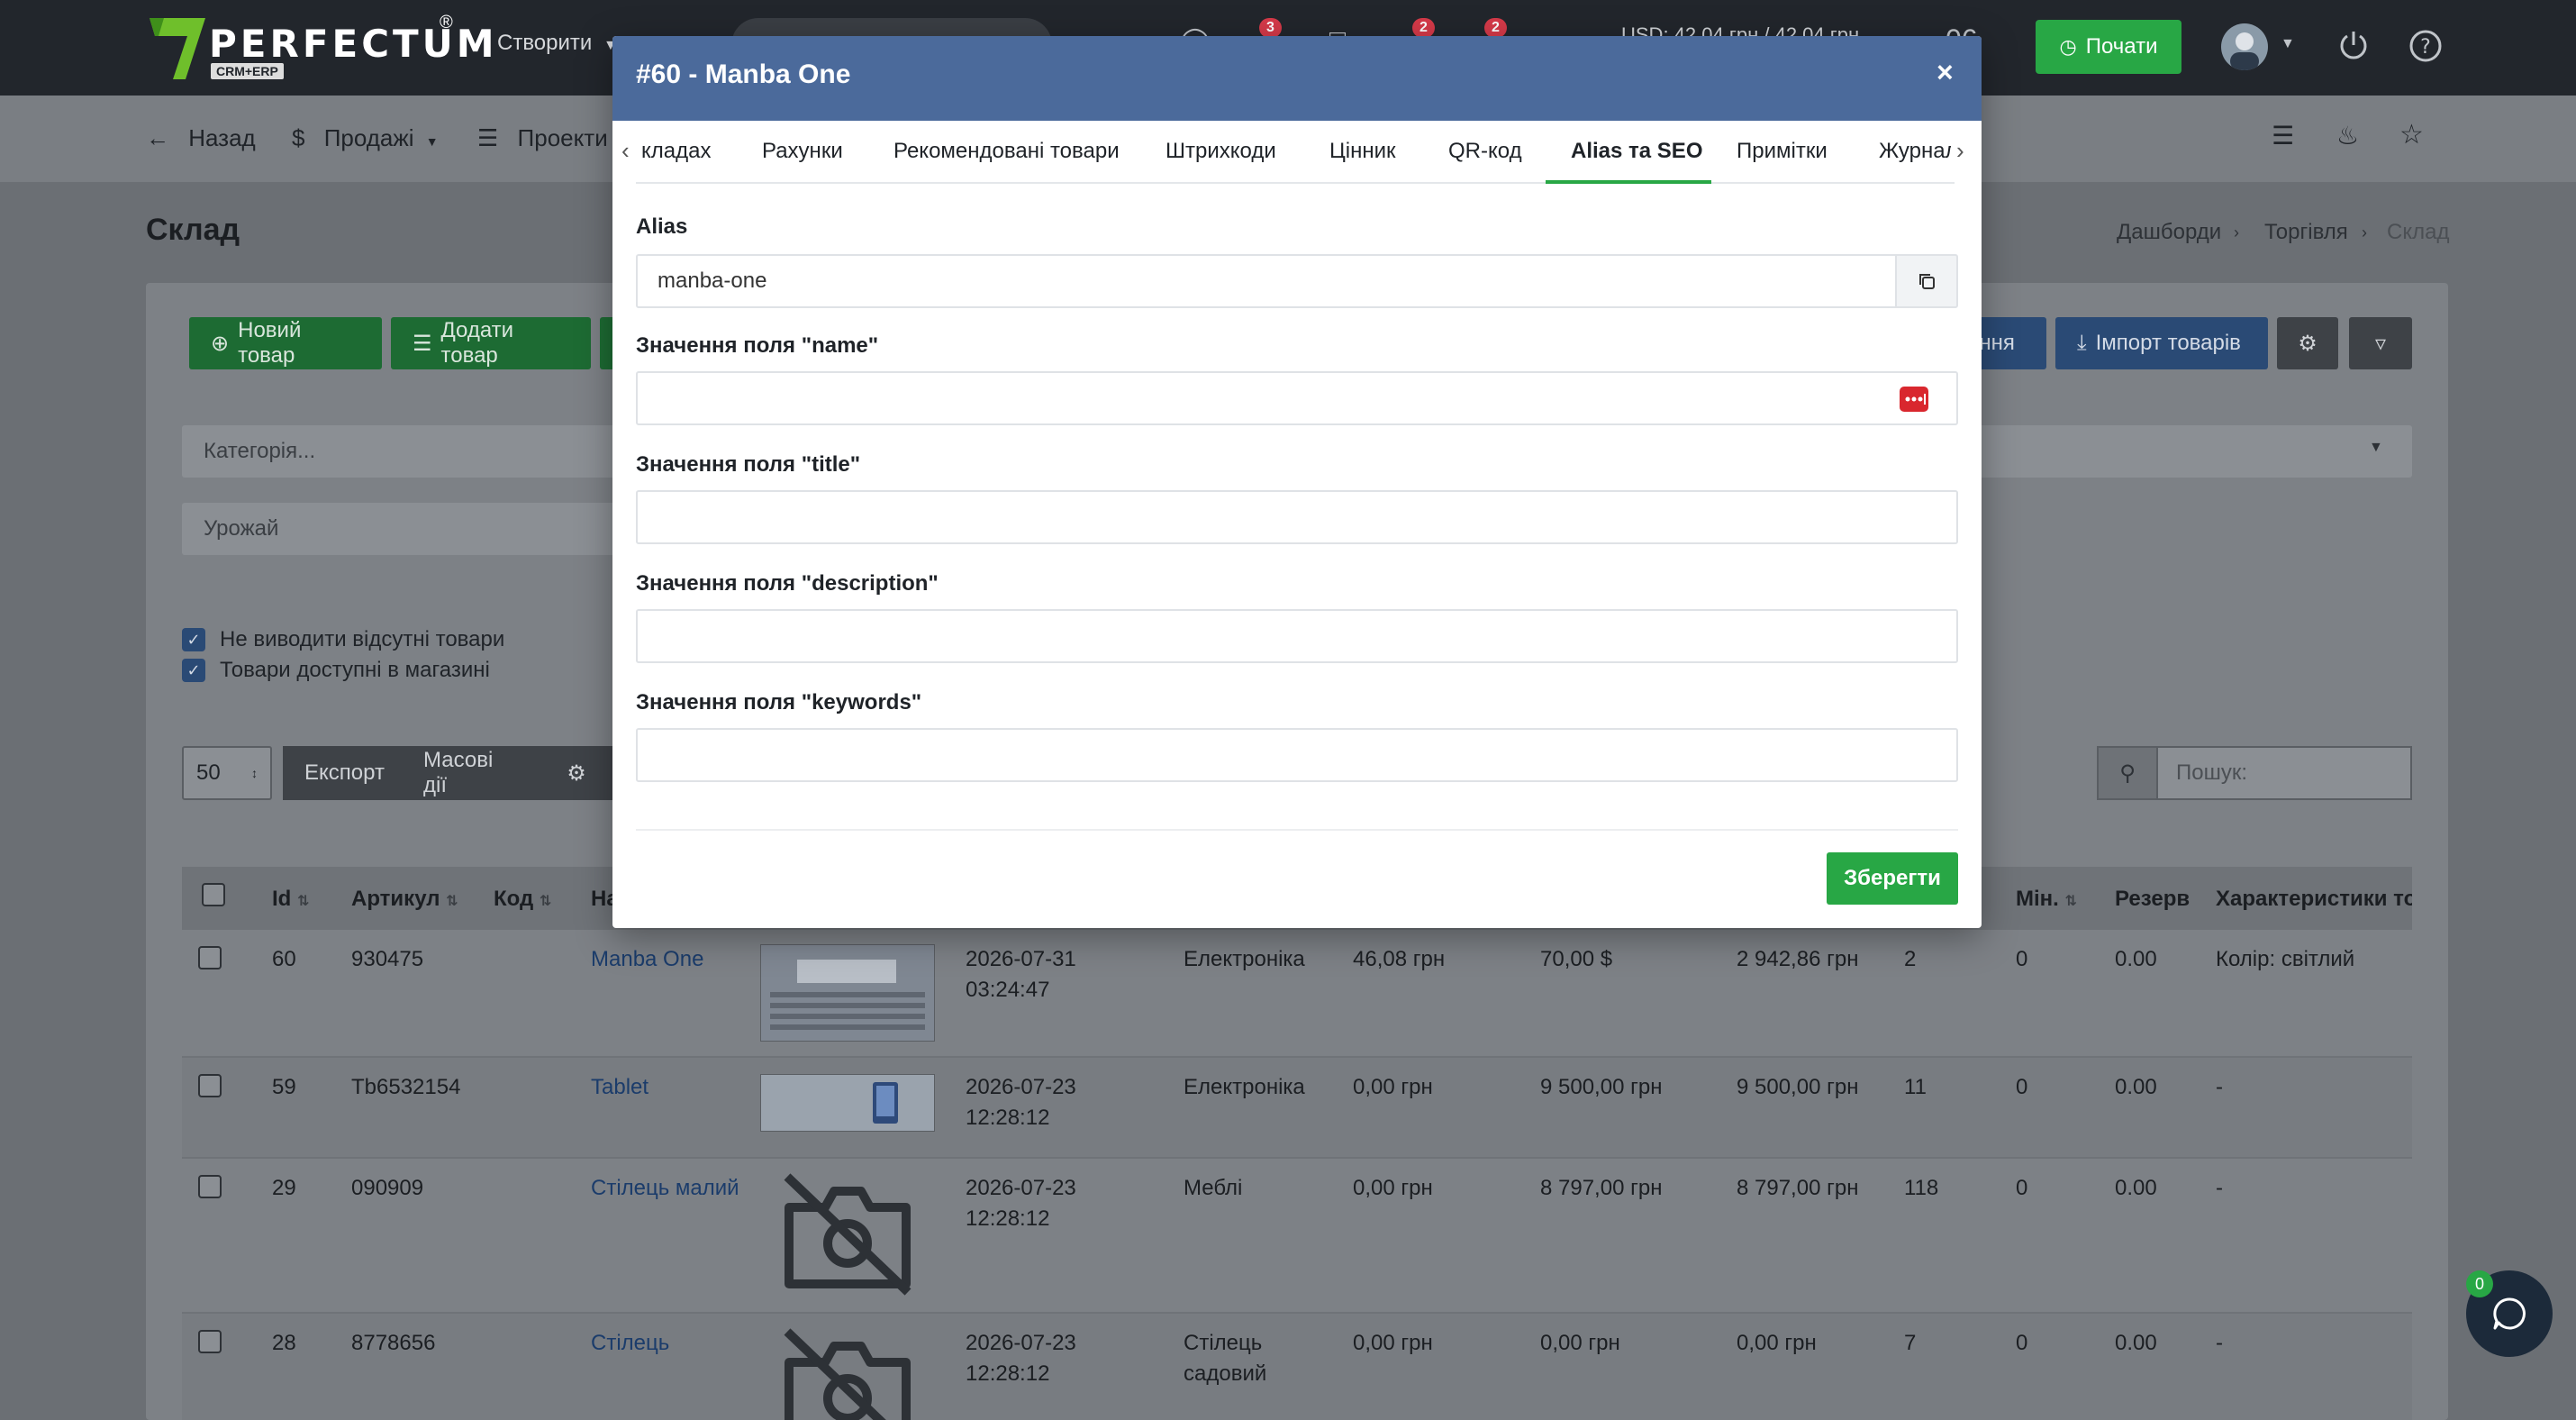 The width and height of the screenshot is (2576, 1420). Describe the element at coordinates (1945, 72) in the screenshot. I see `close-icon: ×` at that location.